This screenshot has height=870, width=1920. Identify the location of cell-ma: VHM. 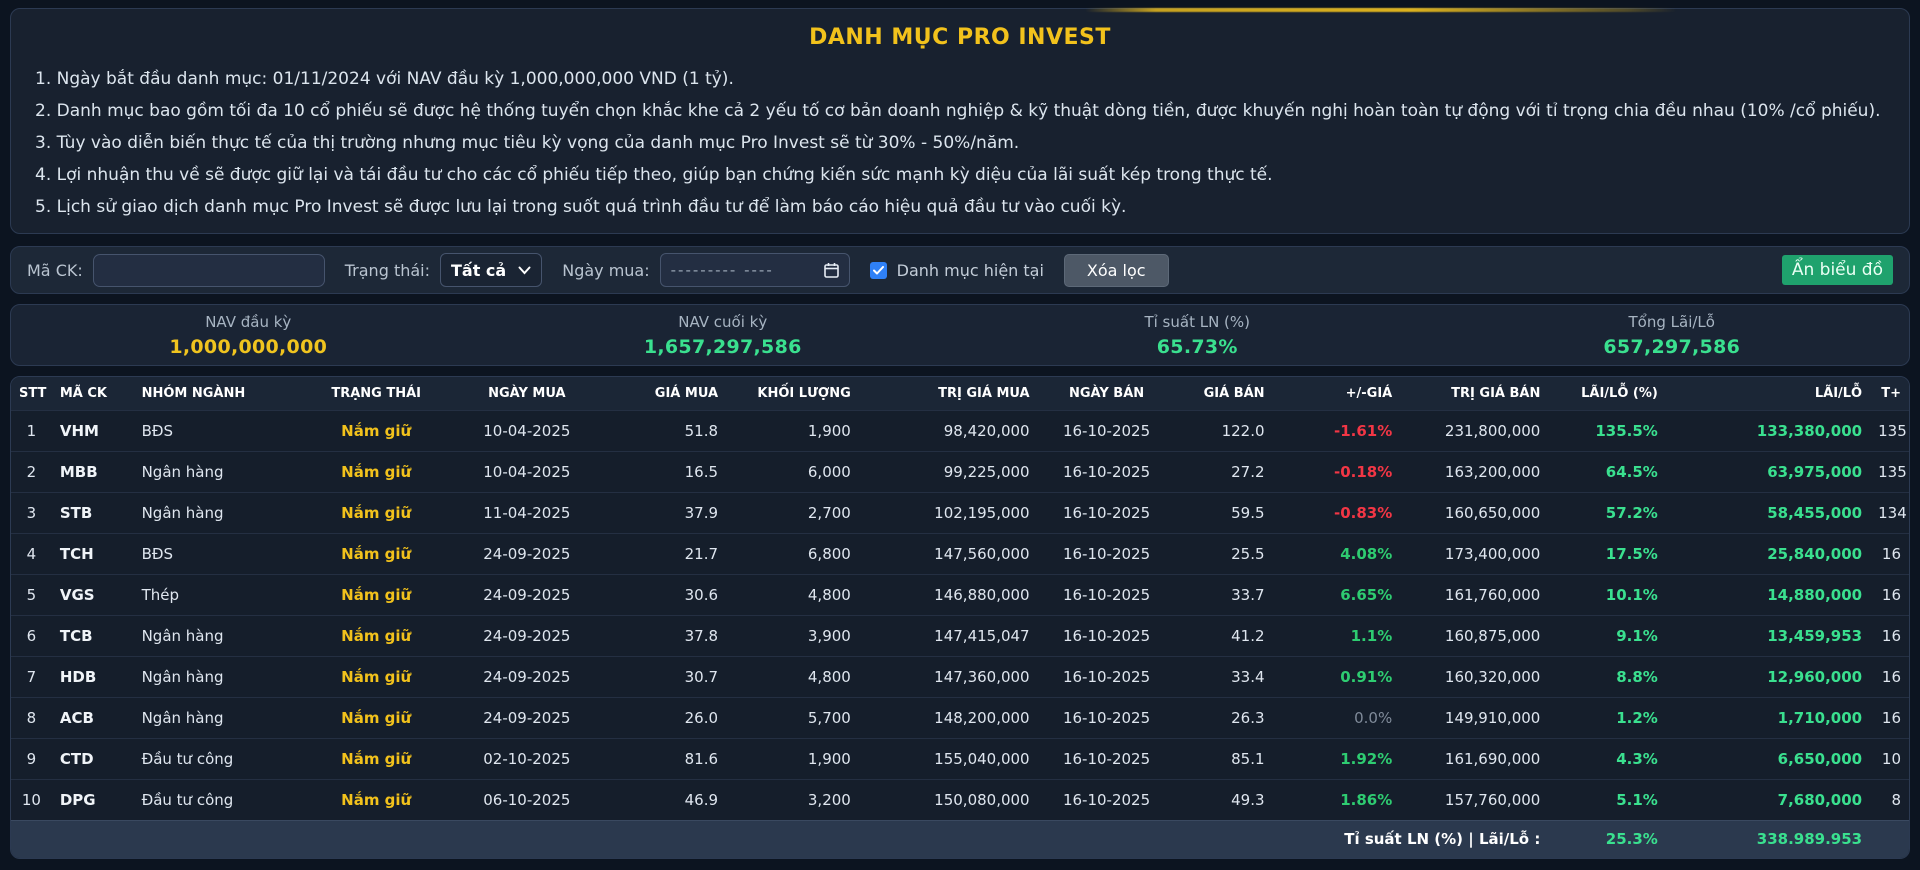
(92, 430).